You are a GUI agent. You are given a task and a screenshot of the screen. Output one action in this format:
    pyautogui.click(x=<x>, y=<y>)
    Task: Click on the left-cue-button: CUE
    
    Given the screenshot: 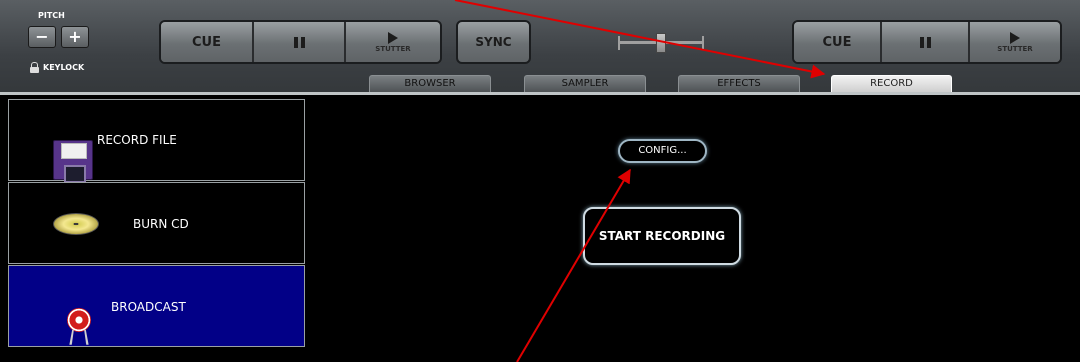 What is the action you would take?
    pyautogui.click(x=207, y=42)
    